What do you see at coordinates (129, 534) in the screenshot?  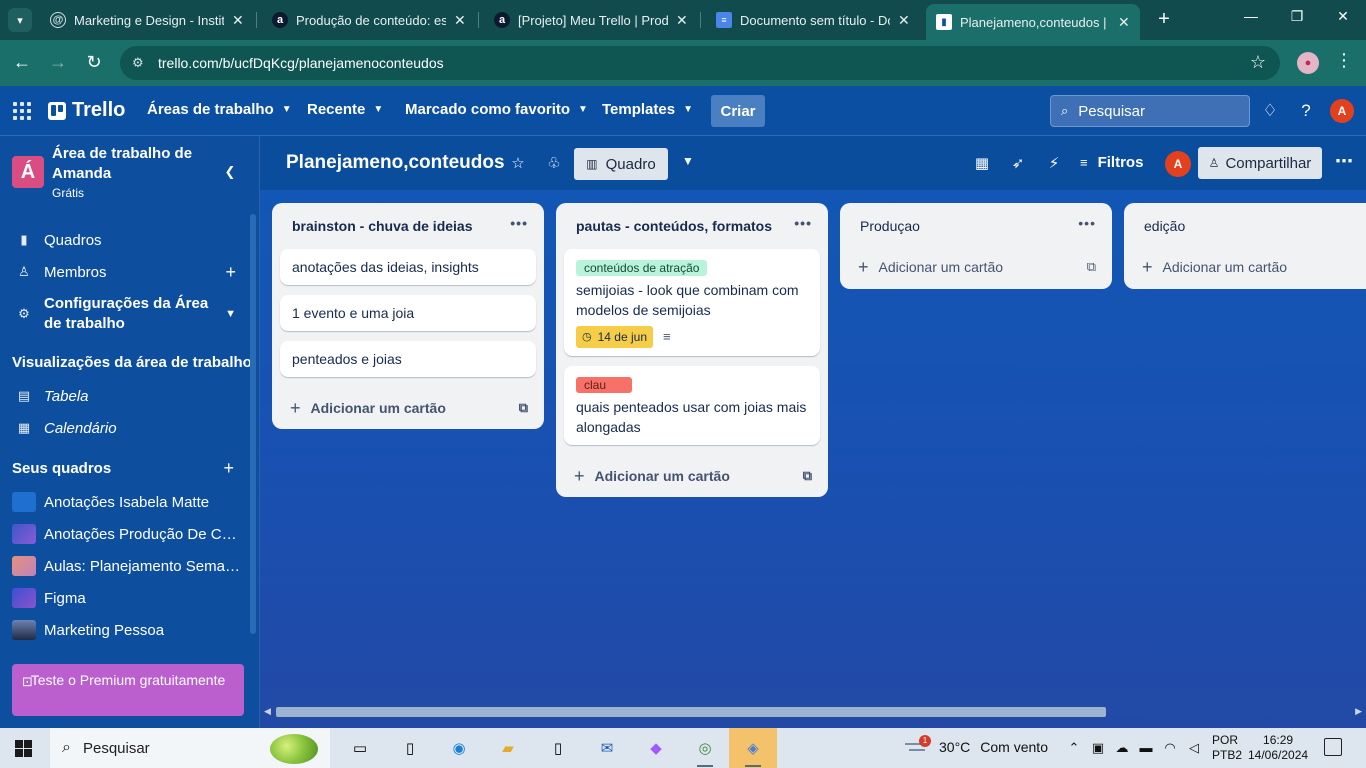 I see `sidebar-board-item: Anotações Produção De Conteúdo` at bounding box center [129, 534].